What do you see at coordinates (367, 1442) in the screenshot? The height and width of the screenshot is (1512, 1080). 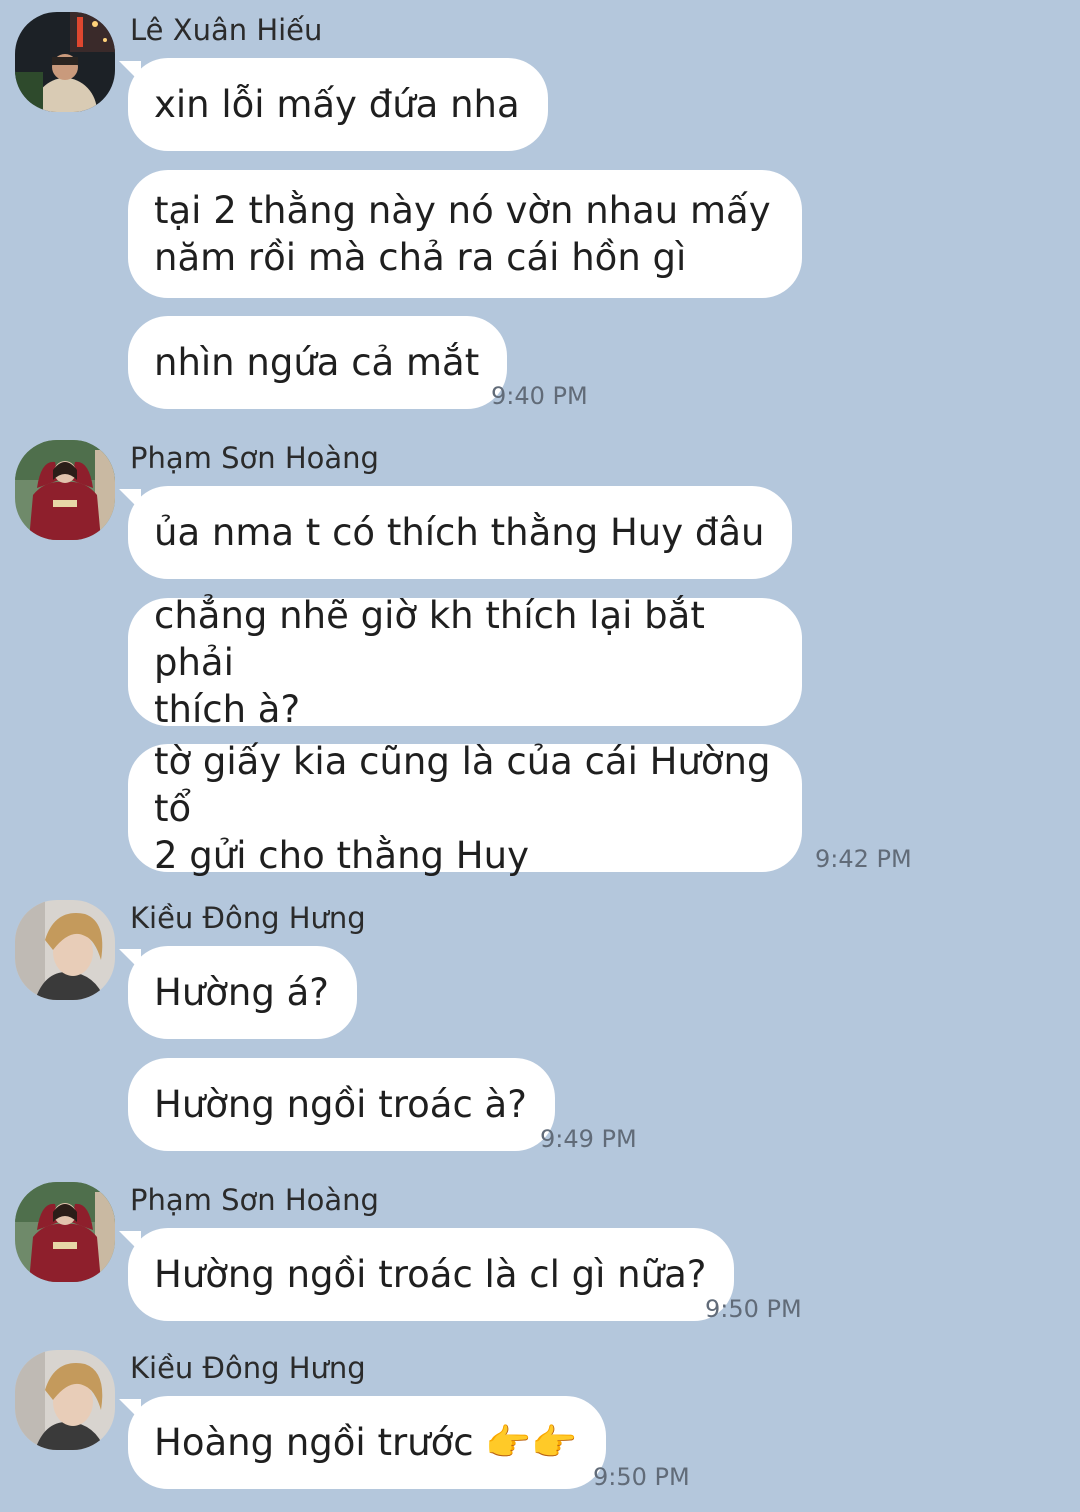 I see `message-bubble: Hoàng ngồi trước 👉👉` at bounding box center [367, 1442].